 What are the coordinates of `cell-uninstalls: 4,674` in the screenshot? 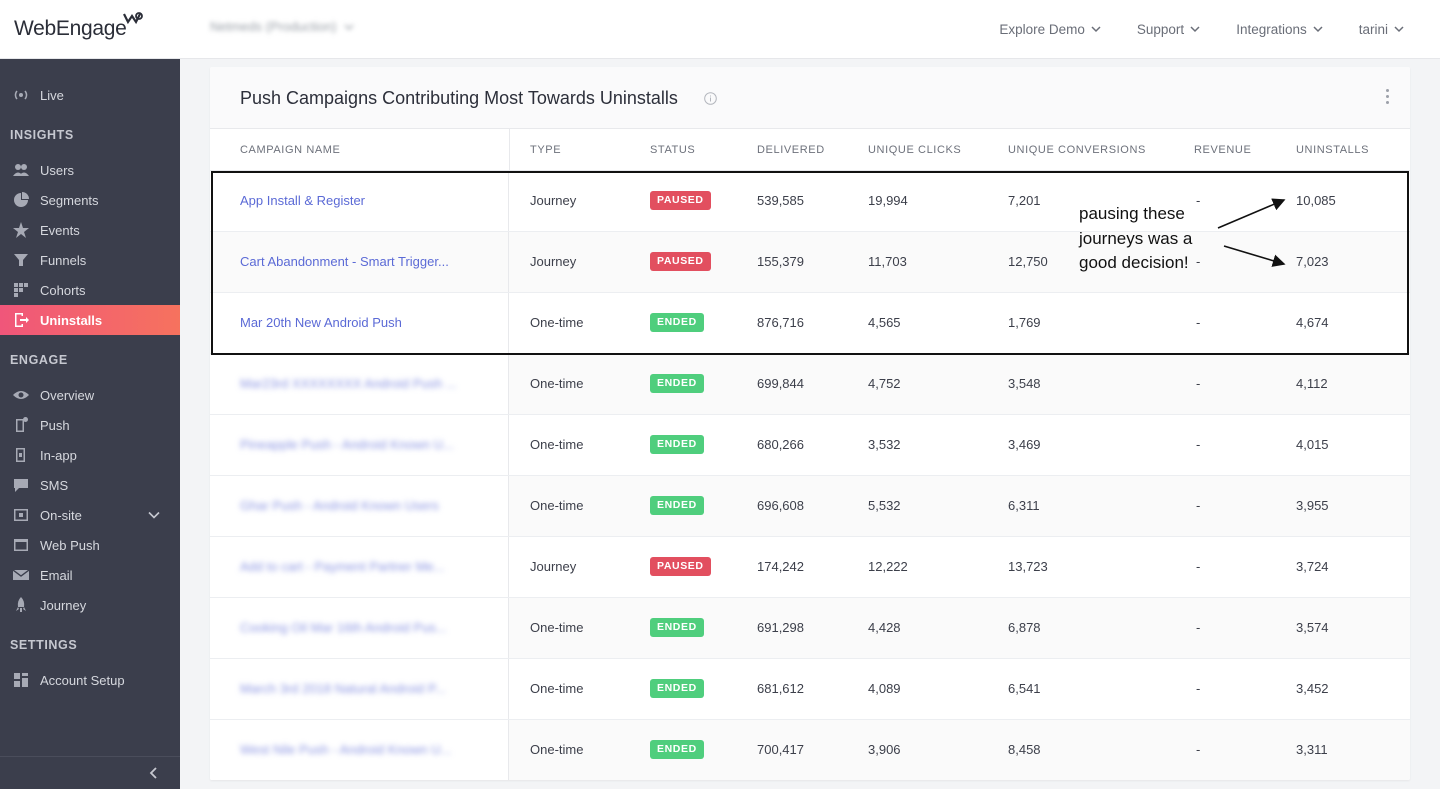 It's located at (1312, 322).